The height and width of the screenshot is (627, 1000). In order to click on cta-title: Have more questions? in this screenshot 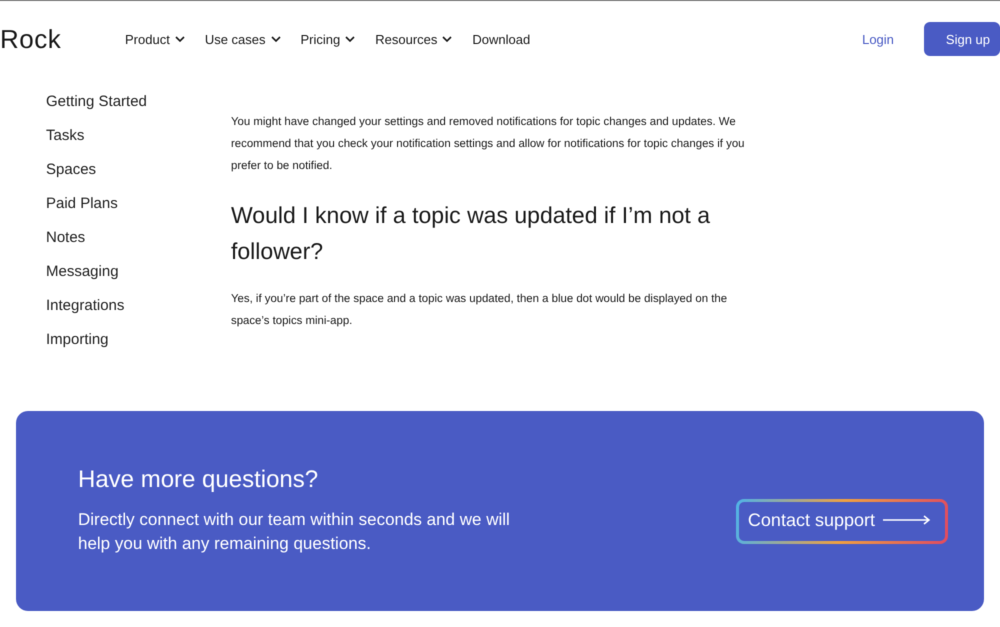, I will do `click(199, 480)`.